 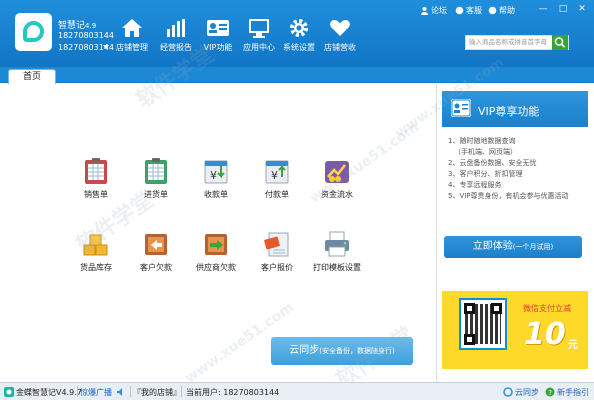 I want to click on supplier-debt-button: 供应商欠款, so click(x=216, y=251).